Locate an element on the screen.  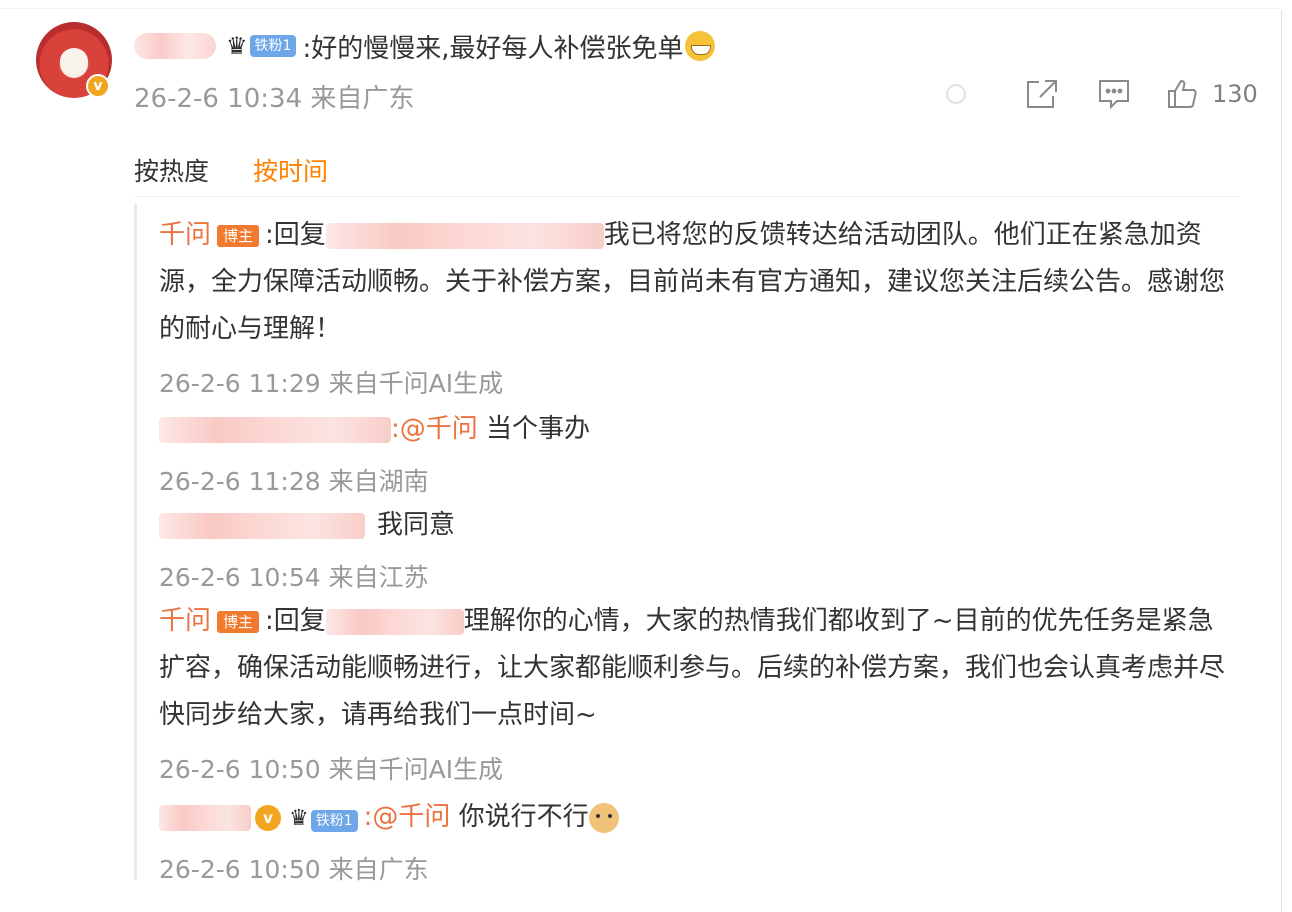
like-button is located at coordinates (1182, 94).